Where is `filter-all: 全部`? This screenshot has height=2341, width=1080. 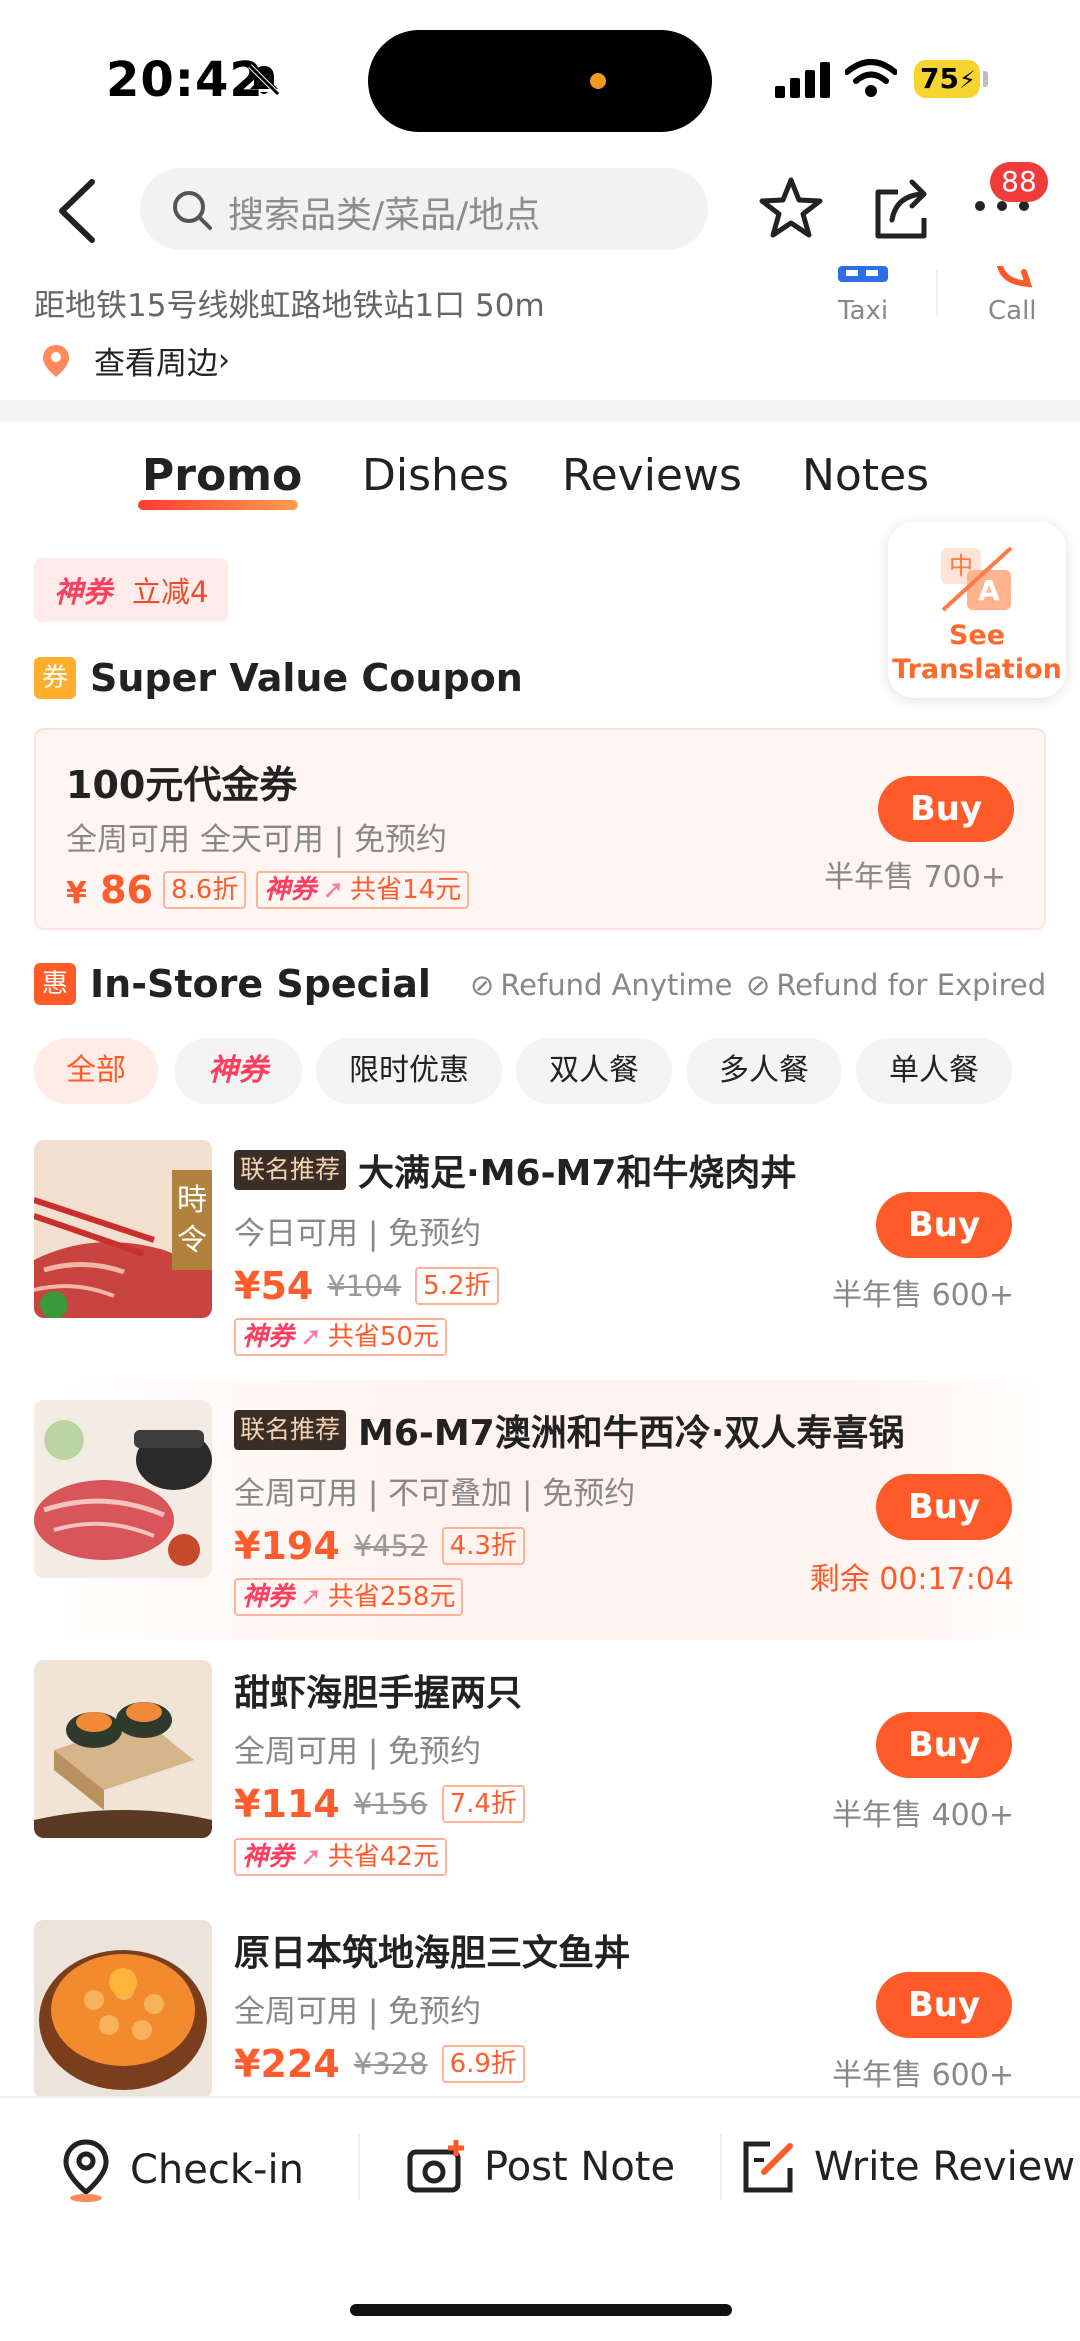
filter-all: 全部 is located at coordinates (96, 1071).